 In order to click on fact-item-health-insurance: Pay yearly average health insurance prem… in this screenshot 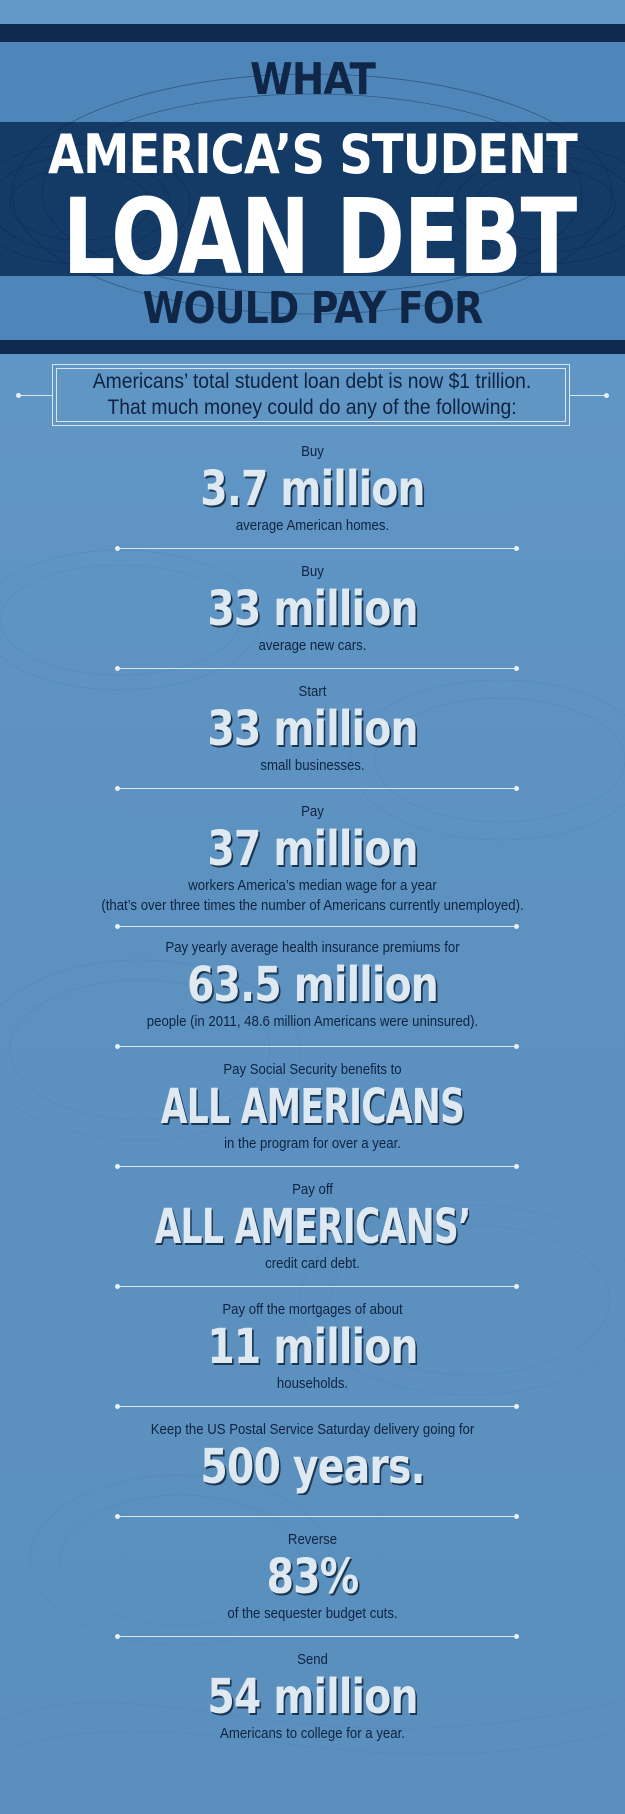, I will do `click(312, 985)`.